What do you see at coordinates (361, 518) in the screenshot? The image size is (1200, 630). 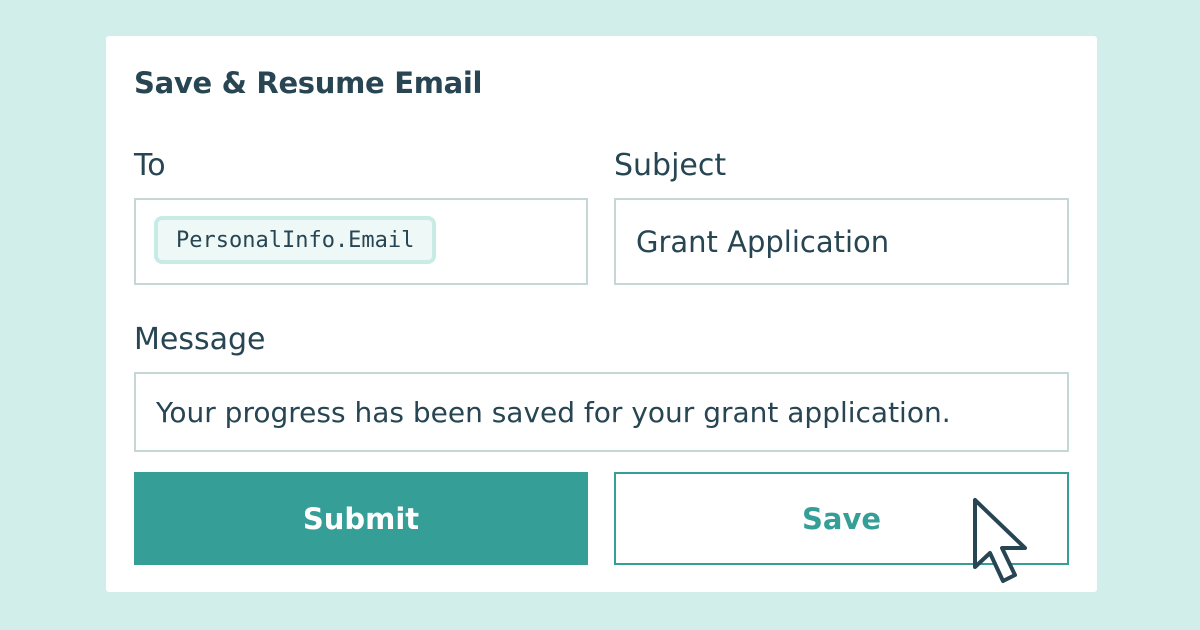 I see `submit-button: Submit` at bounding box center [361, 518].